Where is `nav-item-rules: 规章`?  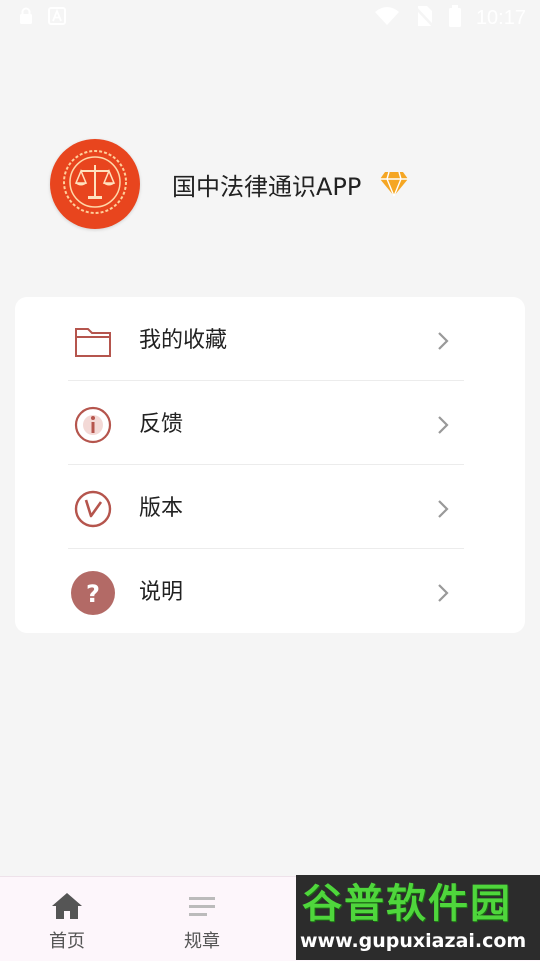 nav-item-rules: 规章 is located at coordinates (202, 919).